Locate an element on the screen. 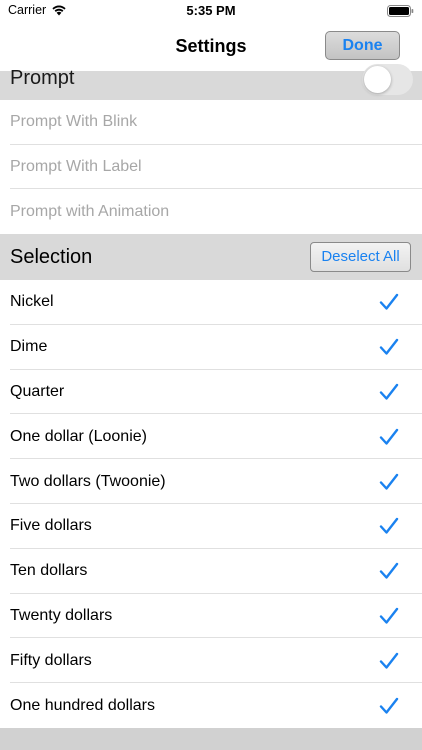  battery-icon is located at coordinates (400, 11).